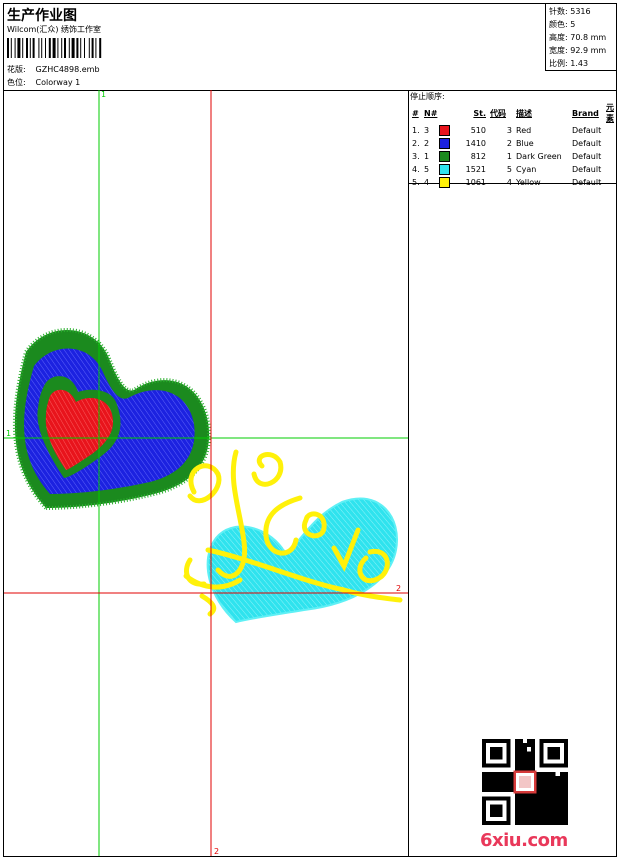 Image resolution: width=620 pixels, height=860 pixels. What do you see at coordinates (54, 29) in the screenshot?
I see `studio-name: Wilcom(汇众) 绣饰工作室` at bounding box center [54, 29].